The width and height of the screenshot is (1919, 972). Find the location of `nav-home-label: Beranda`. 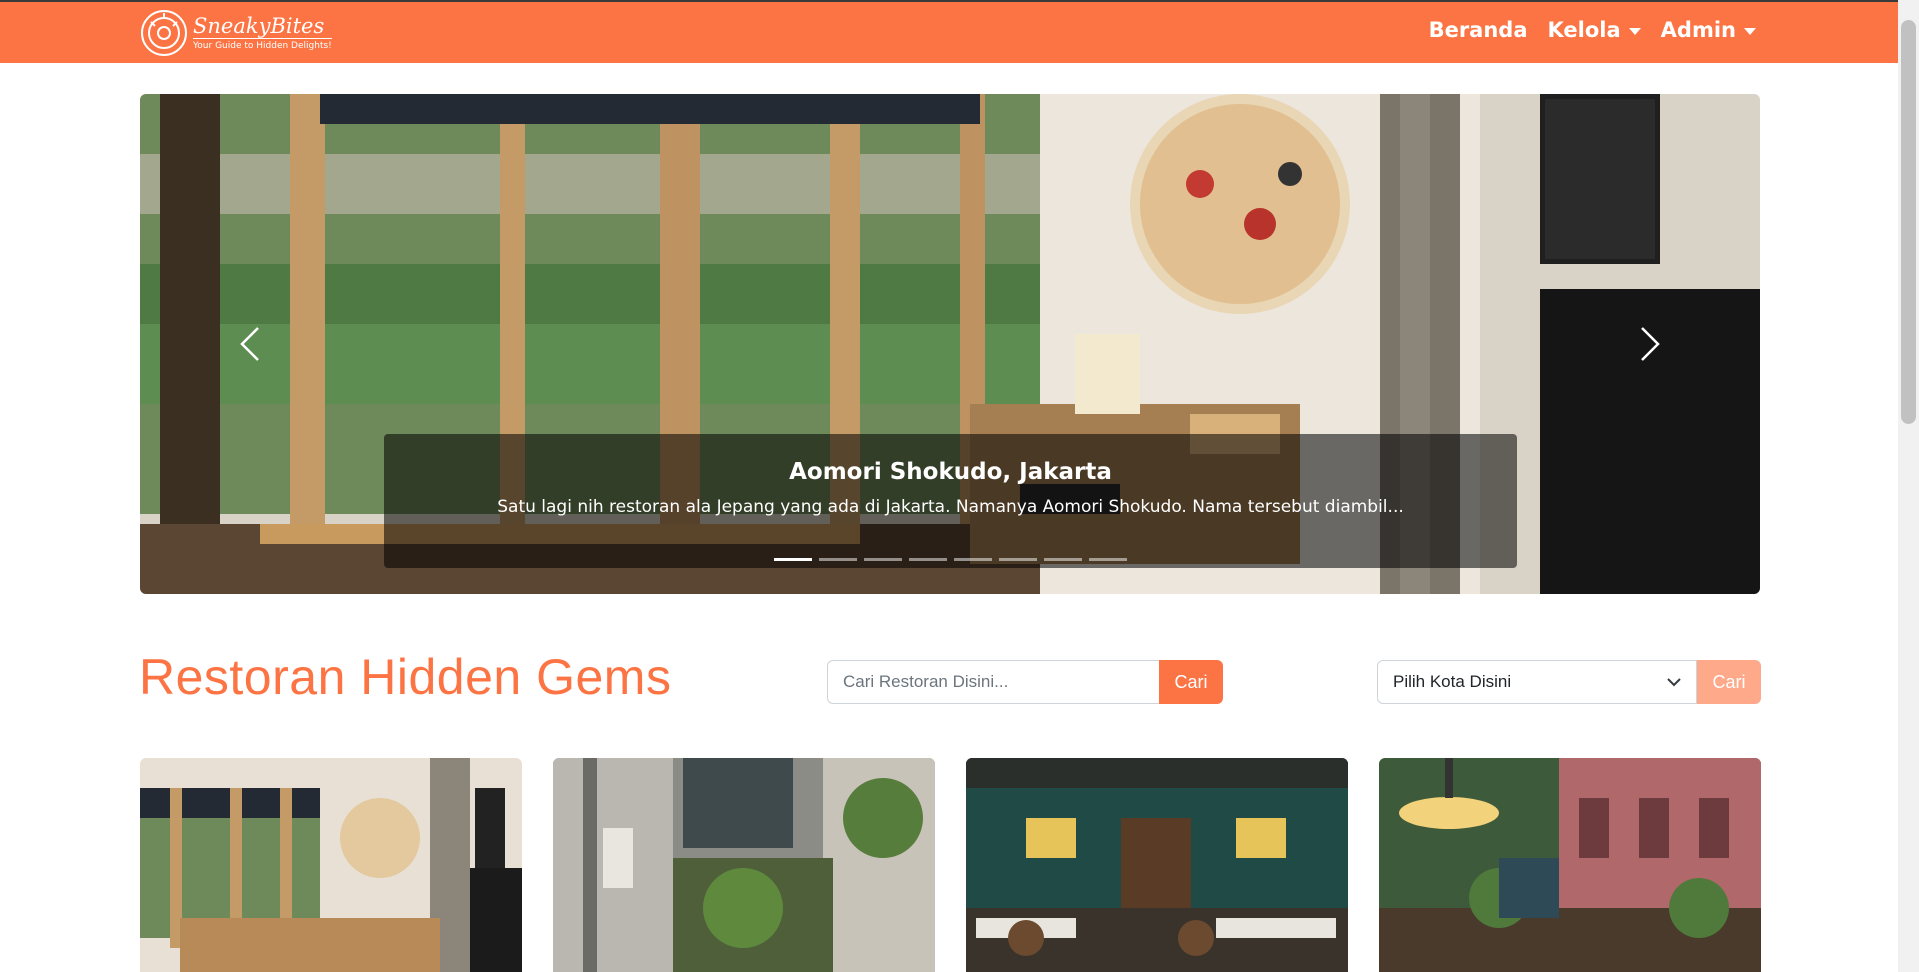

nav-home-label: Beranda is located at coordinates (1478, 30).